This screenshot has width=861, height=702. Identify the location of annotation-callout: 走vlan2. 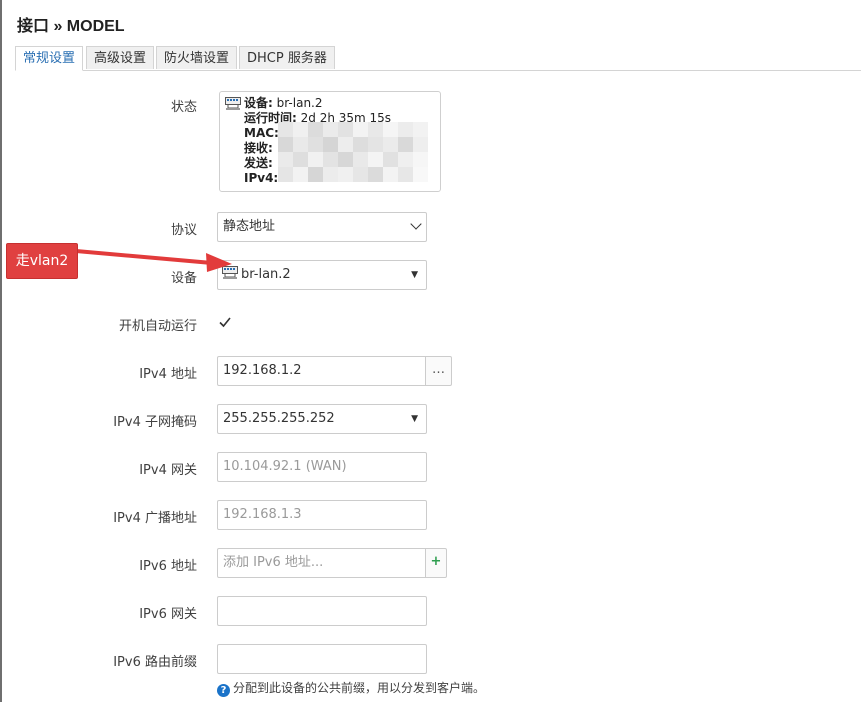
(42, 261).